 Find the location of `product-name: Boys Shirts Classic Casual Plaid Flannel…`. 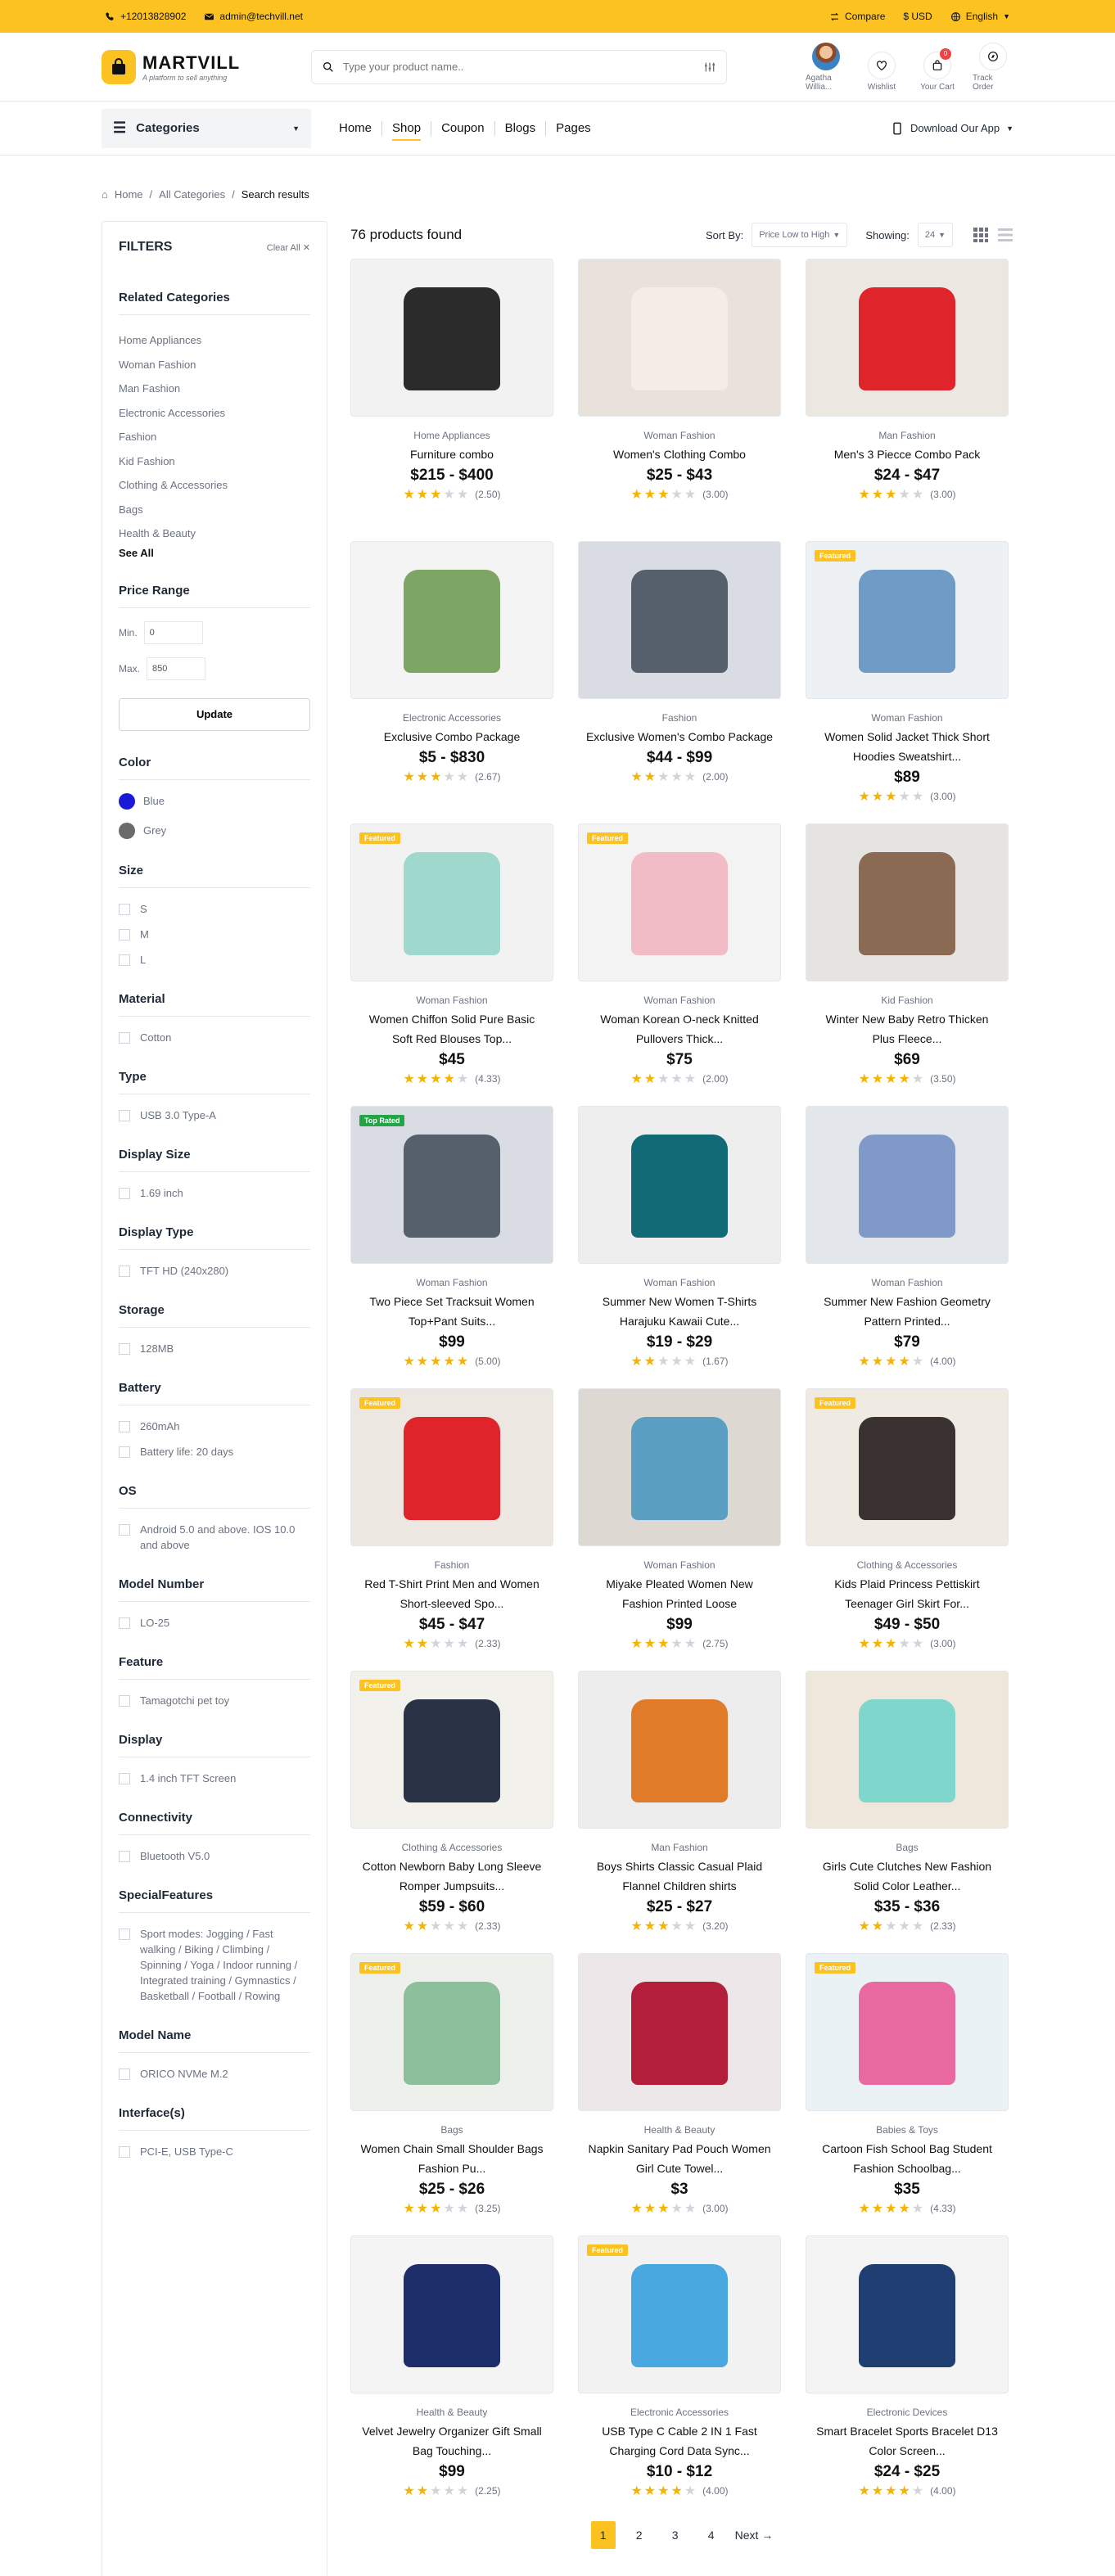

product-name: Boys Shirts Classic Casual Plaid Flannel… is located at coordinates (679, 1876).